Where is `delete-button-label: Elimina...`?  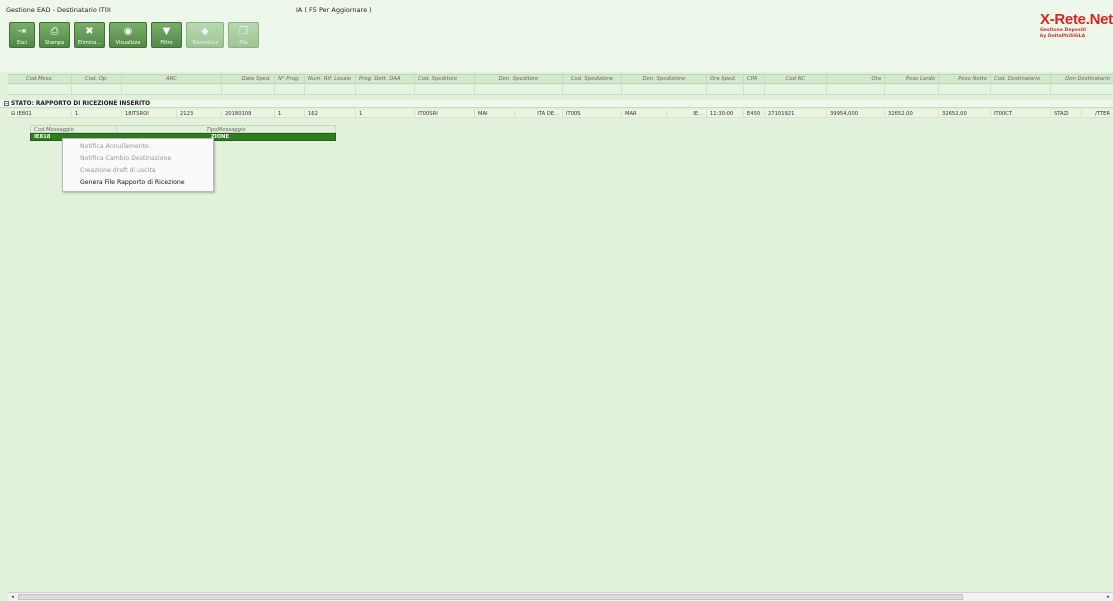 delete-button-label: Elimina... is located at coordinates (89, 43).